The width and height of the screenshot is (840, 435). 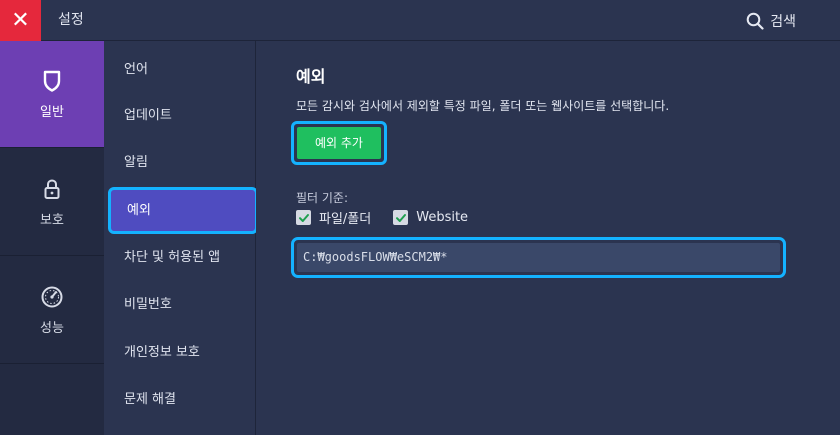 What do you see at coordinates (183, 210) in the screenshot?
I see `nav-item-exceptions: 예외` at bounding box center [183, 210].